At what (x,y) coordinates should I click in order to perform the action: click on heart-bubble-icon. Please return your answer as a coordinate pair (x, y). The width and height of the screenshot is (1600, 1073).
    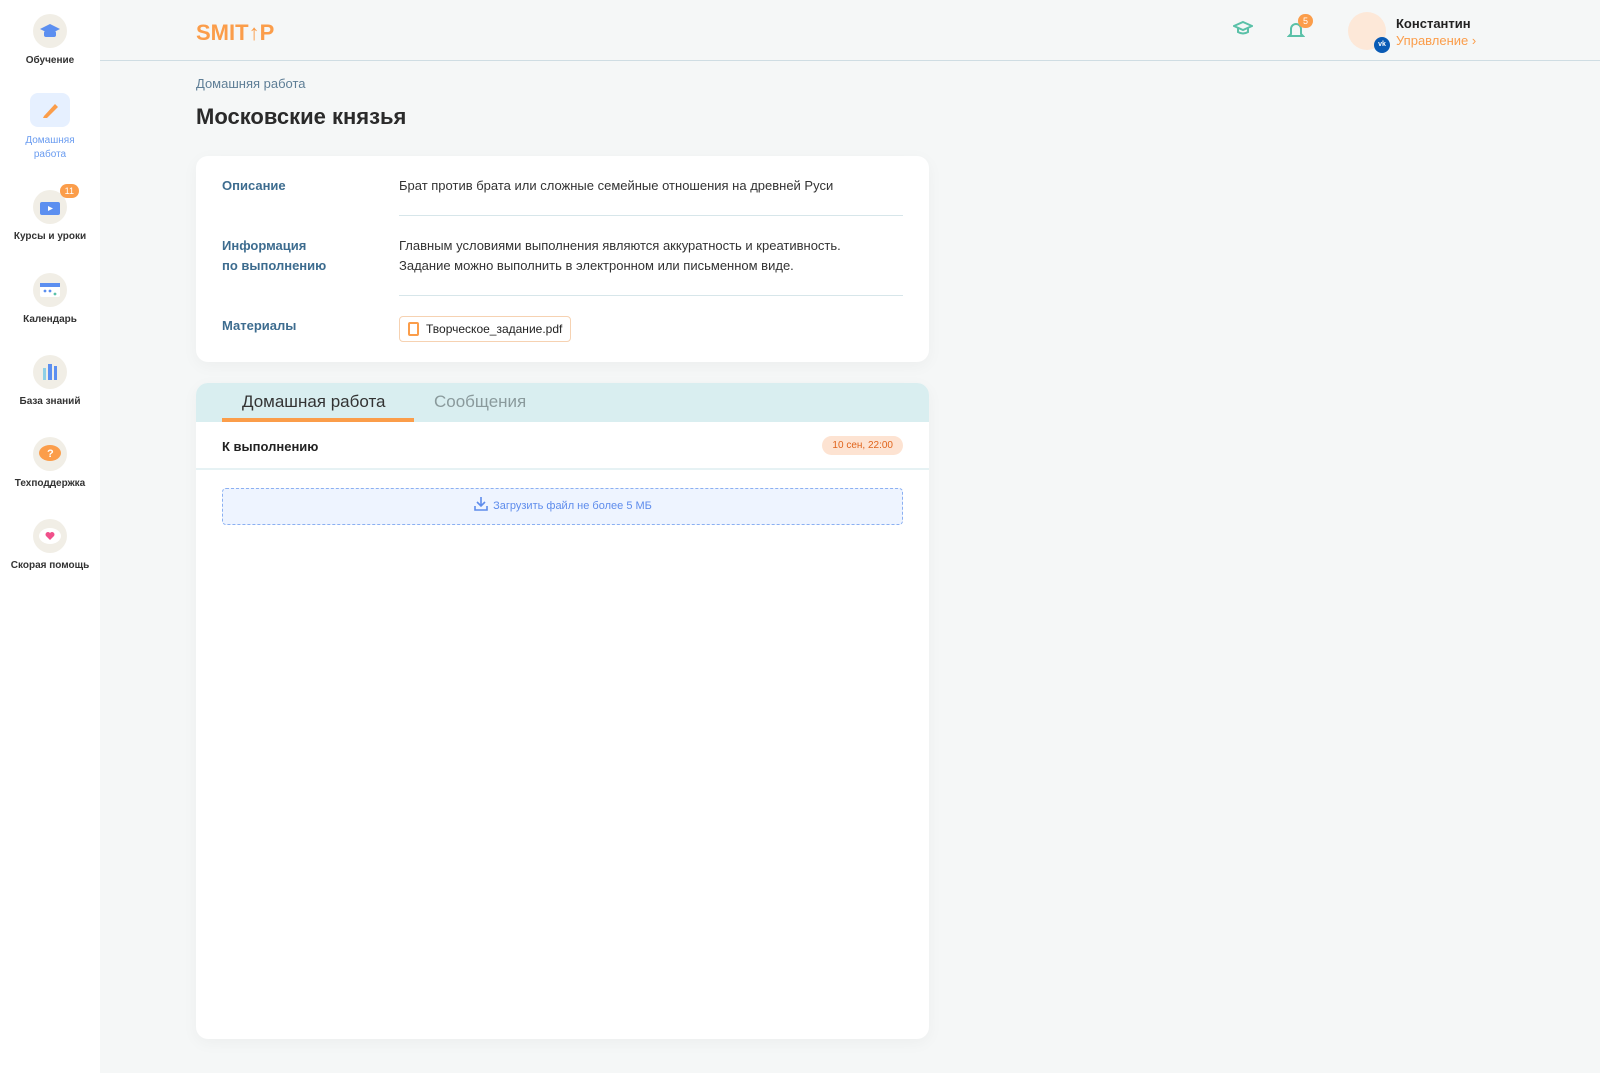
    Looking at the image, I should click on (50, 536).